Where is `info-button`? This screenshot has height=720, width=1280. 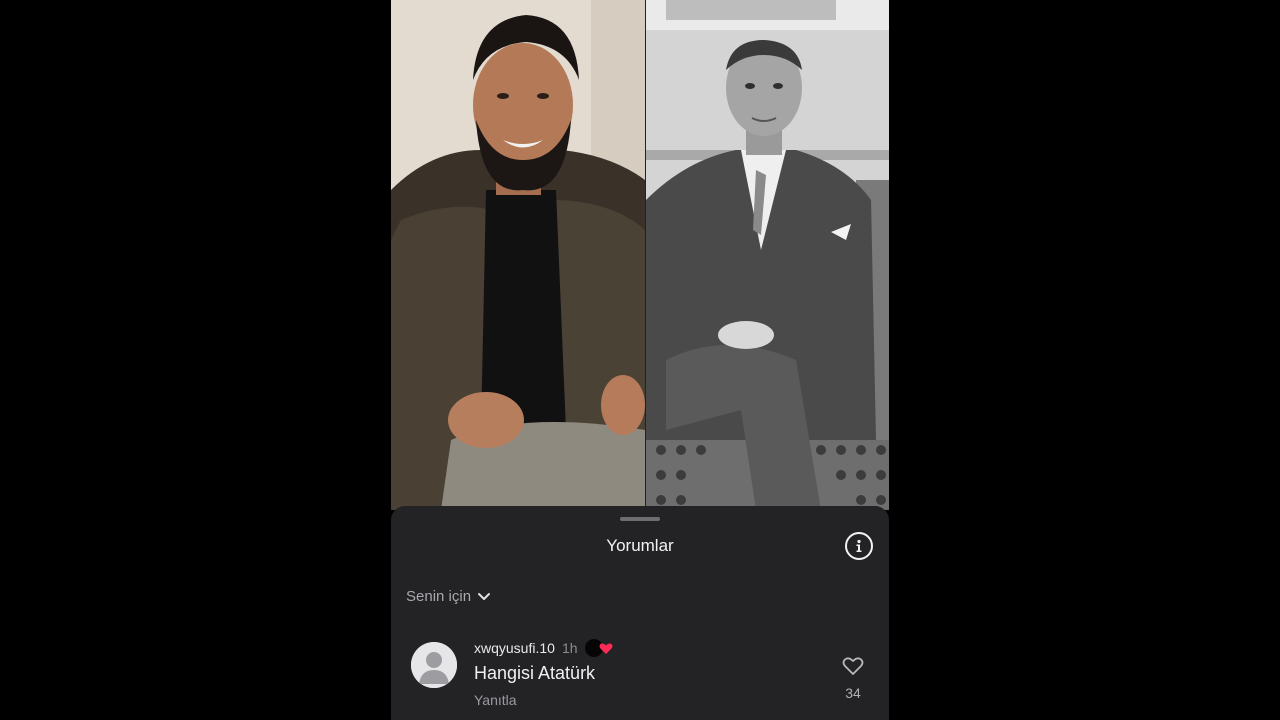
info-button is located at coordinates (859, 546).